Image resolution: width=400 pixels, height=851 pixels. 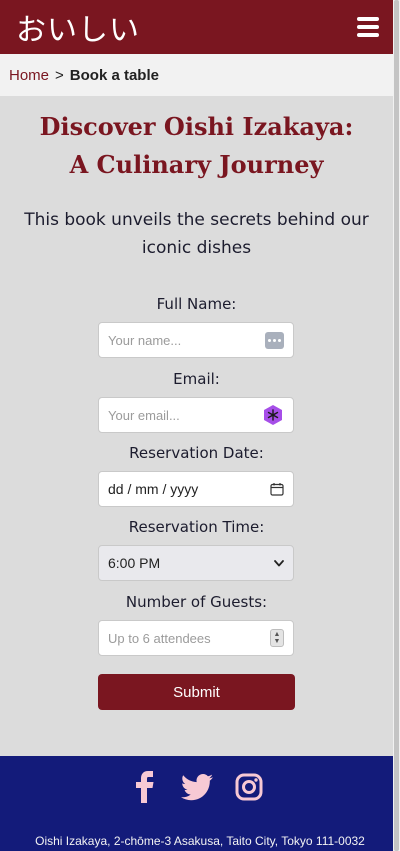 What do you see at coordinates (196, 602) in the screenshot?
I see `guests-label: Number of Guests:` at bounding box center [196, 602].